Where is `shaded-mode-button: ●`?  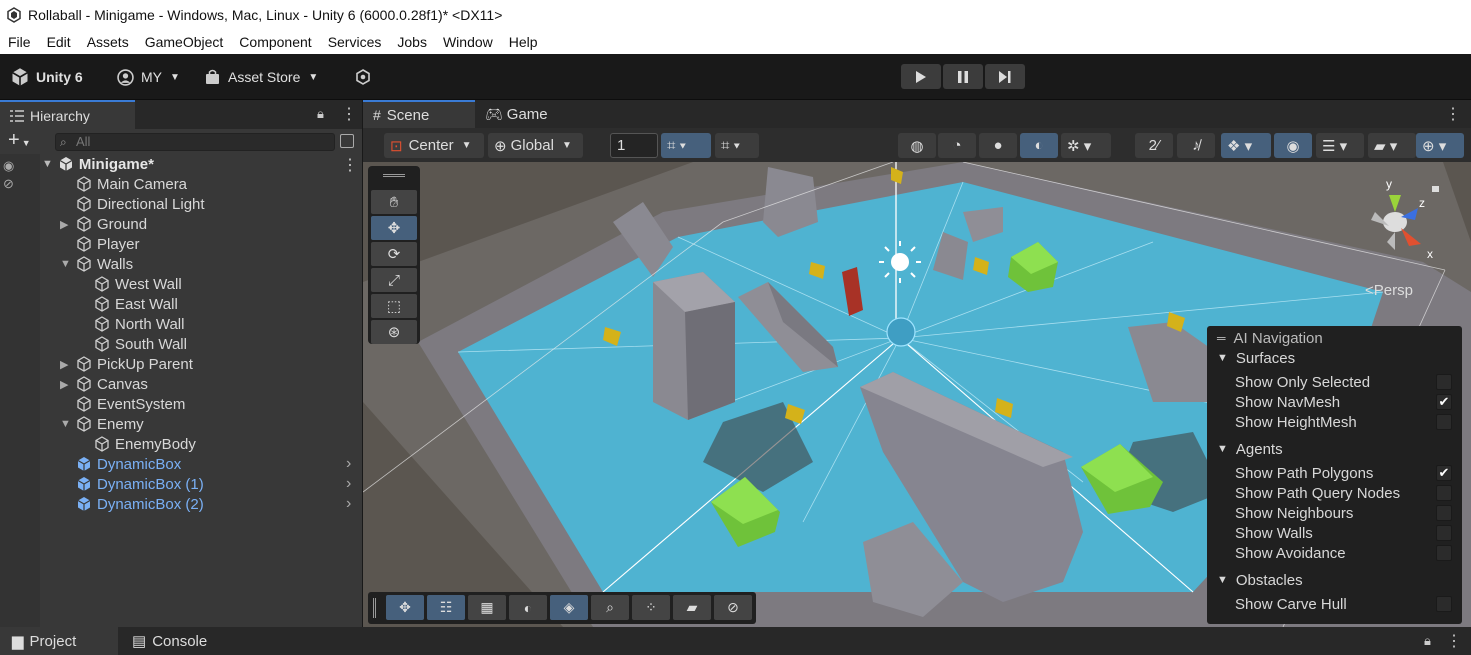 shaded-mode-button: ● is located at coordinates (998, 145).